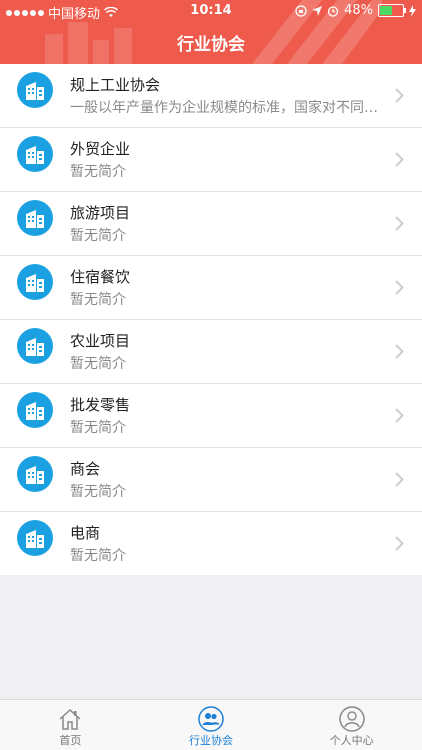  I want to click on page-title: 行业协会, so click(211, 45).